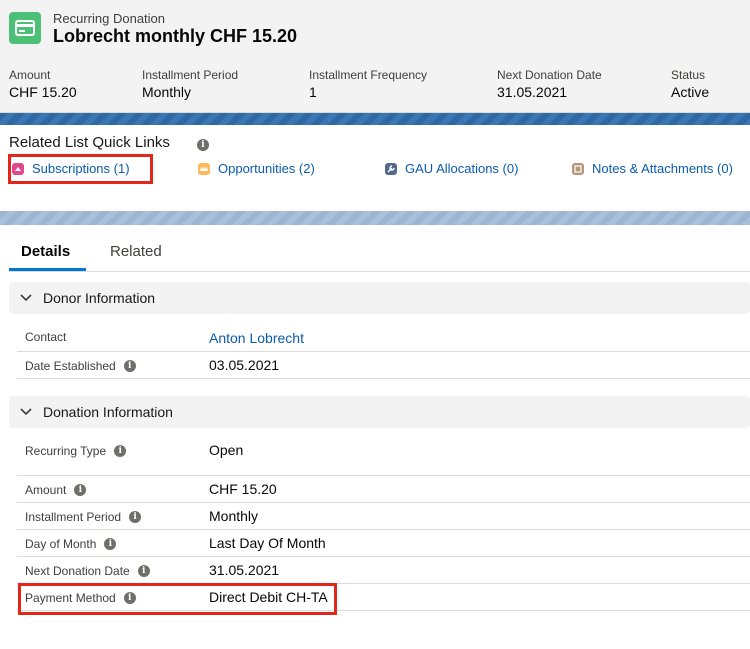 This screenshot has width=750, height=649. What do you see at coordinates (73, 517) in the screenshot?
I see `label-text: Installment Period` at bounding box center [73, 517].